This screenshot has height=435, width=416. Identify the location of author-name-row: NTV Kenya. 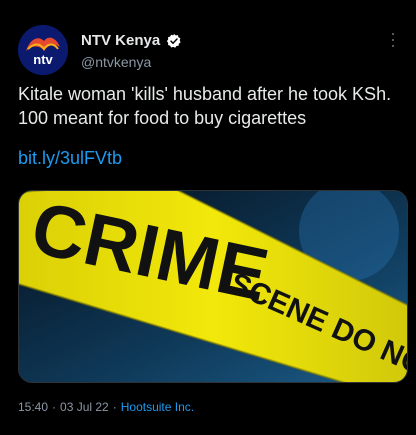
(131, 40).